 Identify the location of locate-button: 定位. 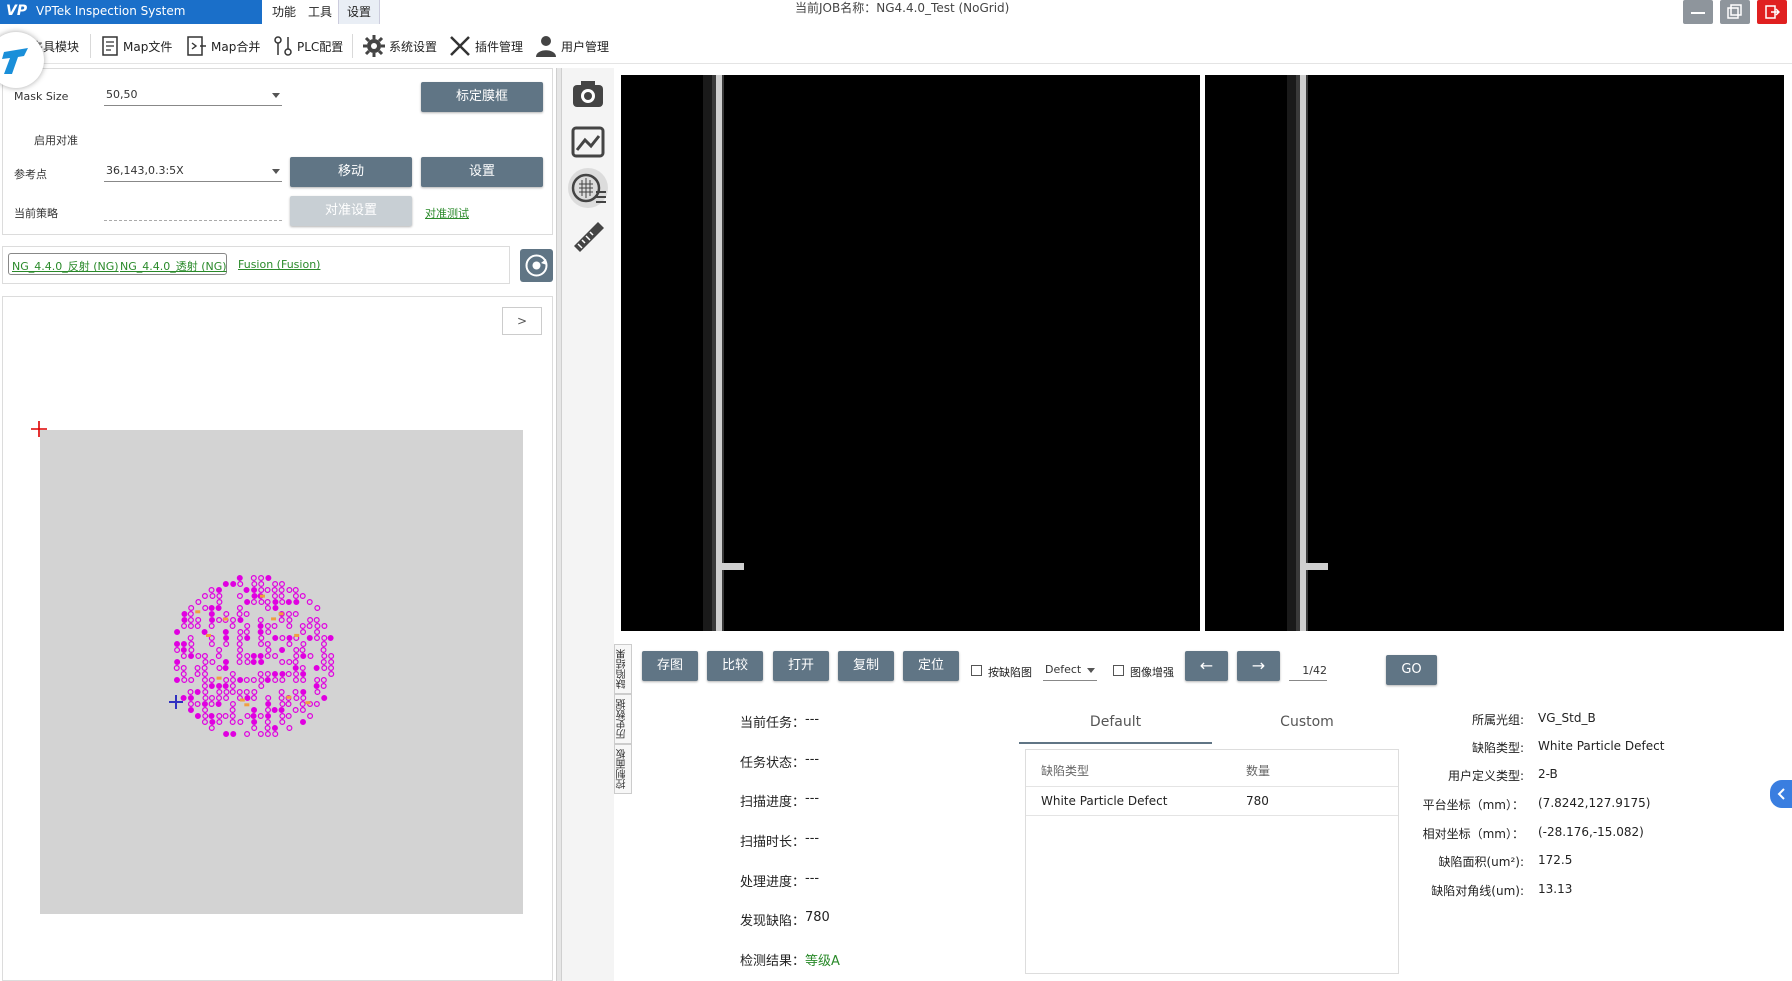
(931, 666).